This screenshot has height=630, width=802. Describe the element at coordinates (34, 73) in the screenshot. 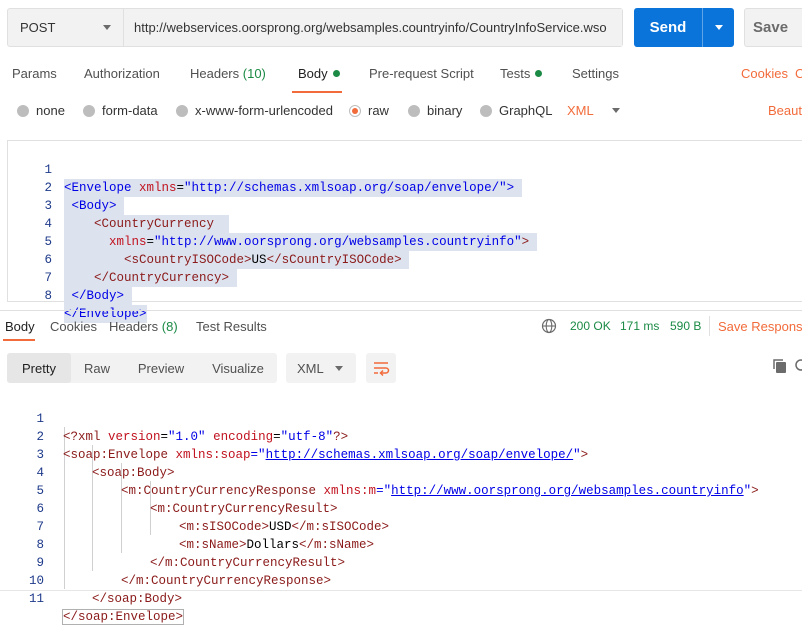

I see `tab-params: Params` at that location.